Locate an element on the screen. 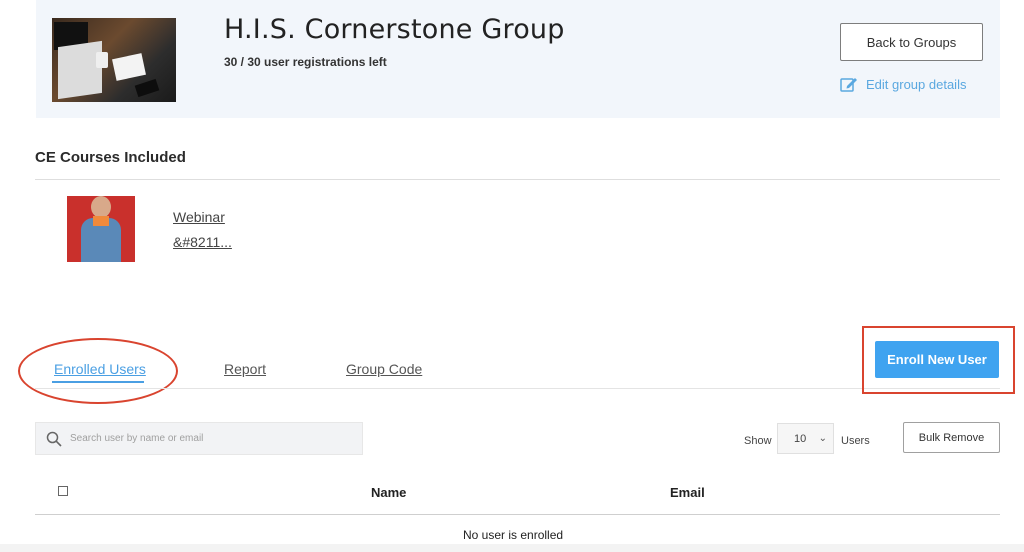 This screenshot has height=552, width=1024. select-all-checkbox is located at coordinates (63, 491).